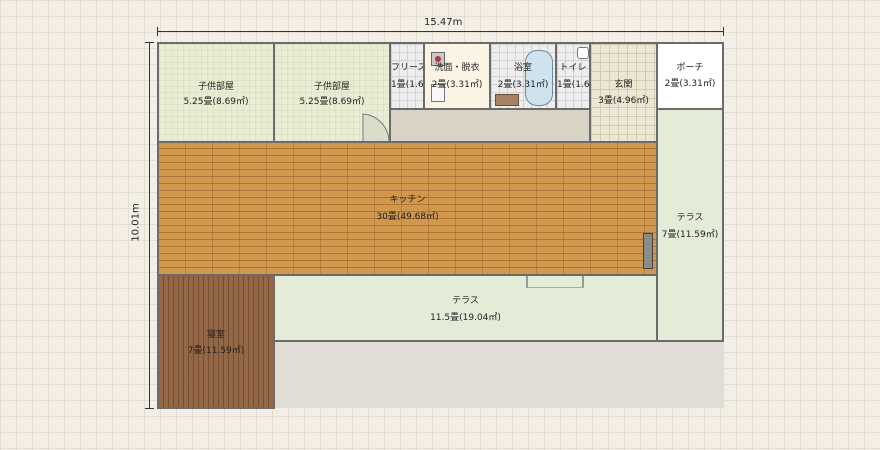  Describe the element at coordinates (723, 31) in the screenshot. I see `width-dimension-tick-right` at that location.